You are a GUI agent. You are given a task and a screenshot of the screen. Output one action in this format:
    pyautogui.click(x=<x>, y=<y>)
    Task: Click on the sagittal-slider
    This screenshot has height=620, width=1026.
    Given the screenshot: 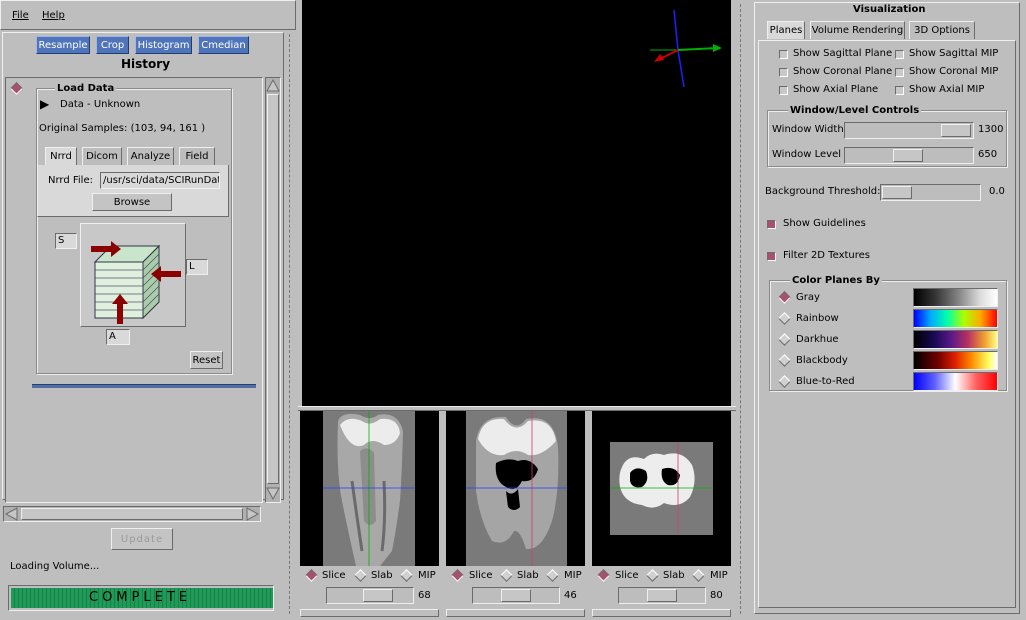 What is the action you would take?
    pyautogui.click(x=370, y=595)
    